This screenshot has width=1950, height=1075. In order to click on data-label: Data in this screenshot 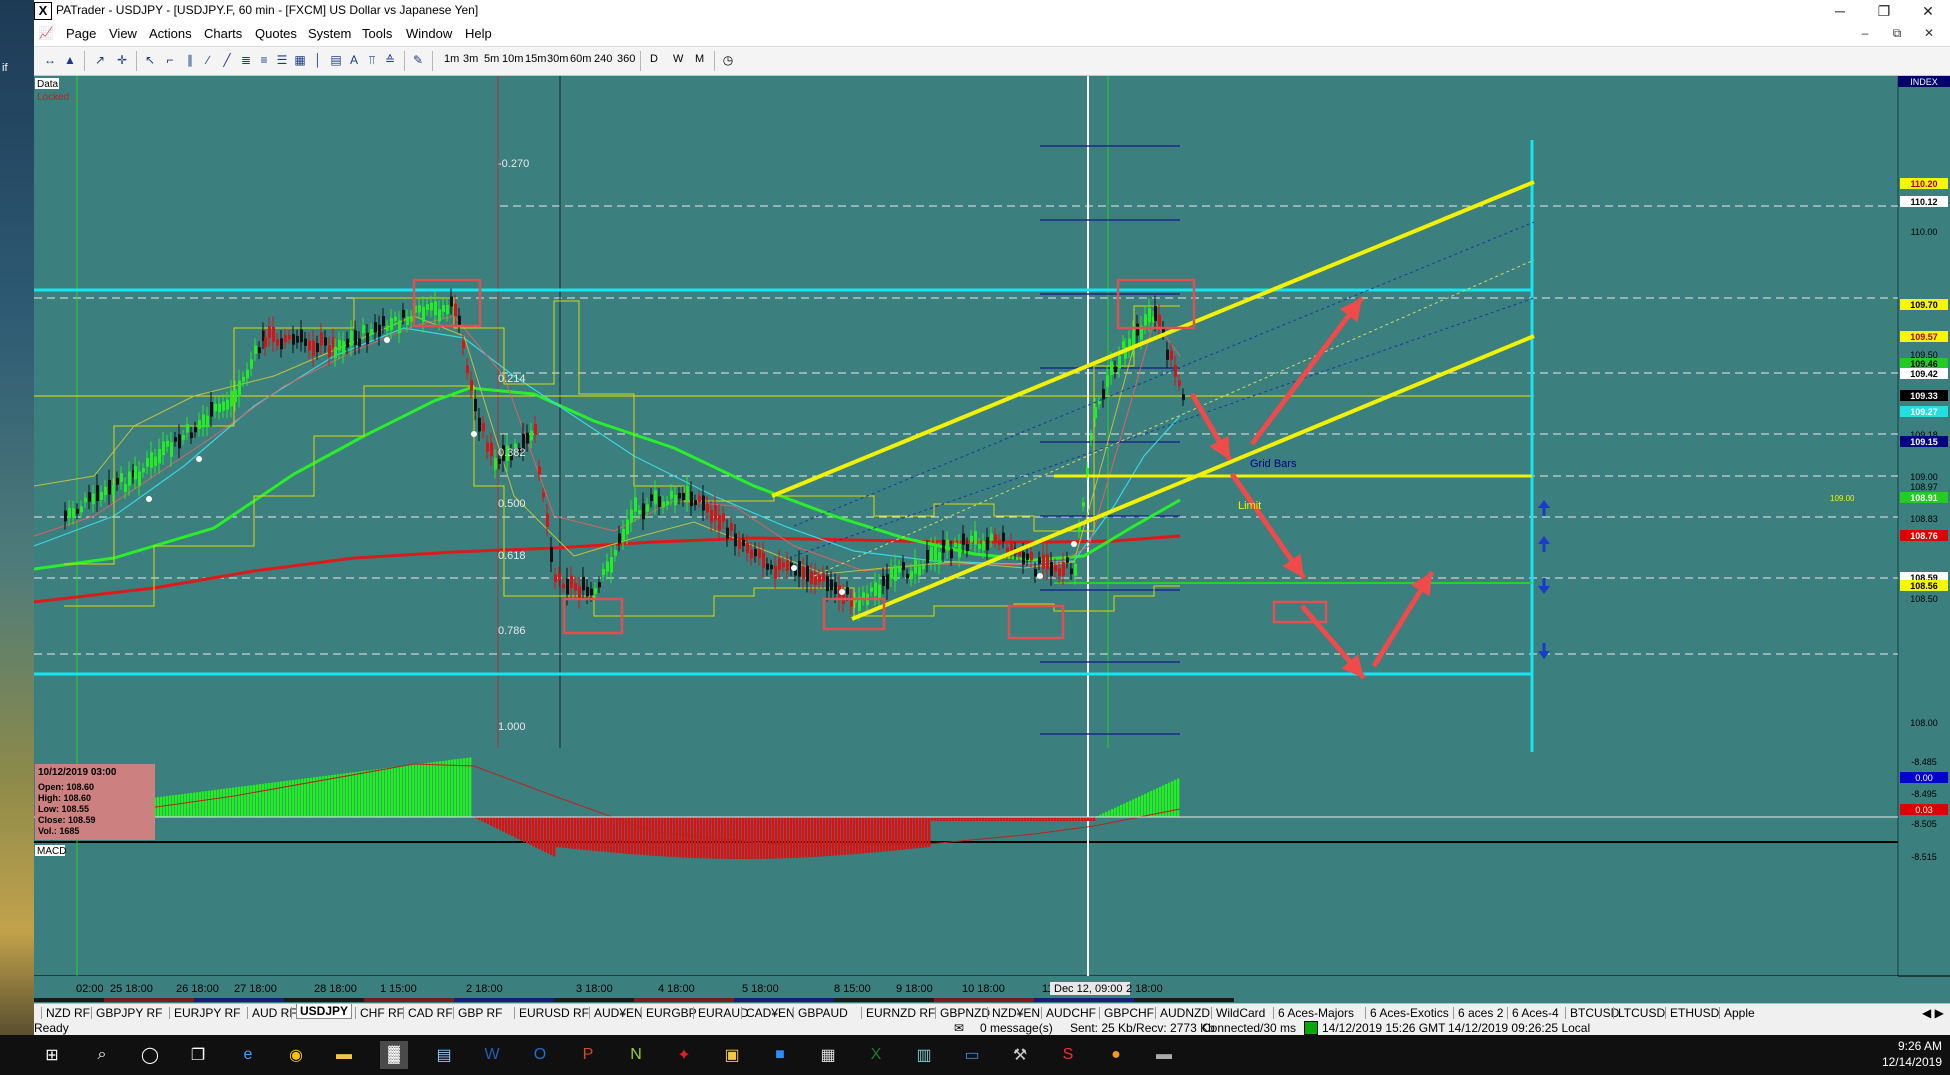, I will do `click(48, 84)`.